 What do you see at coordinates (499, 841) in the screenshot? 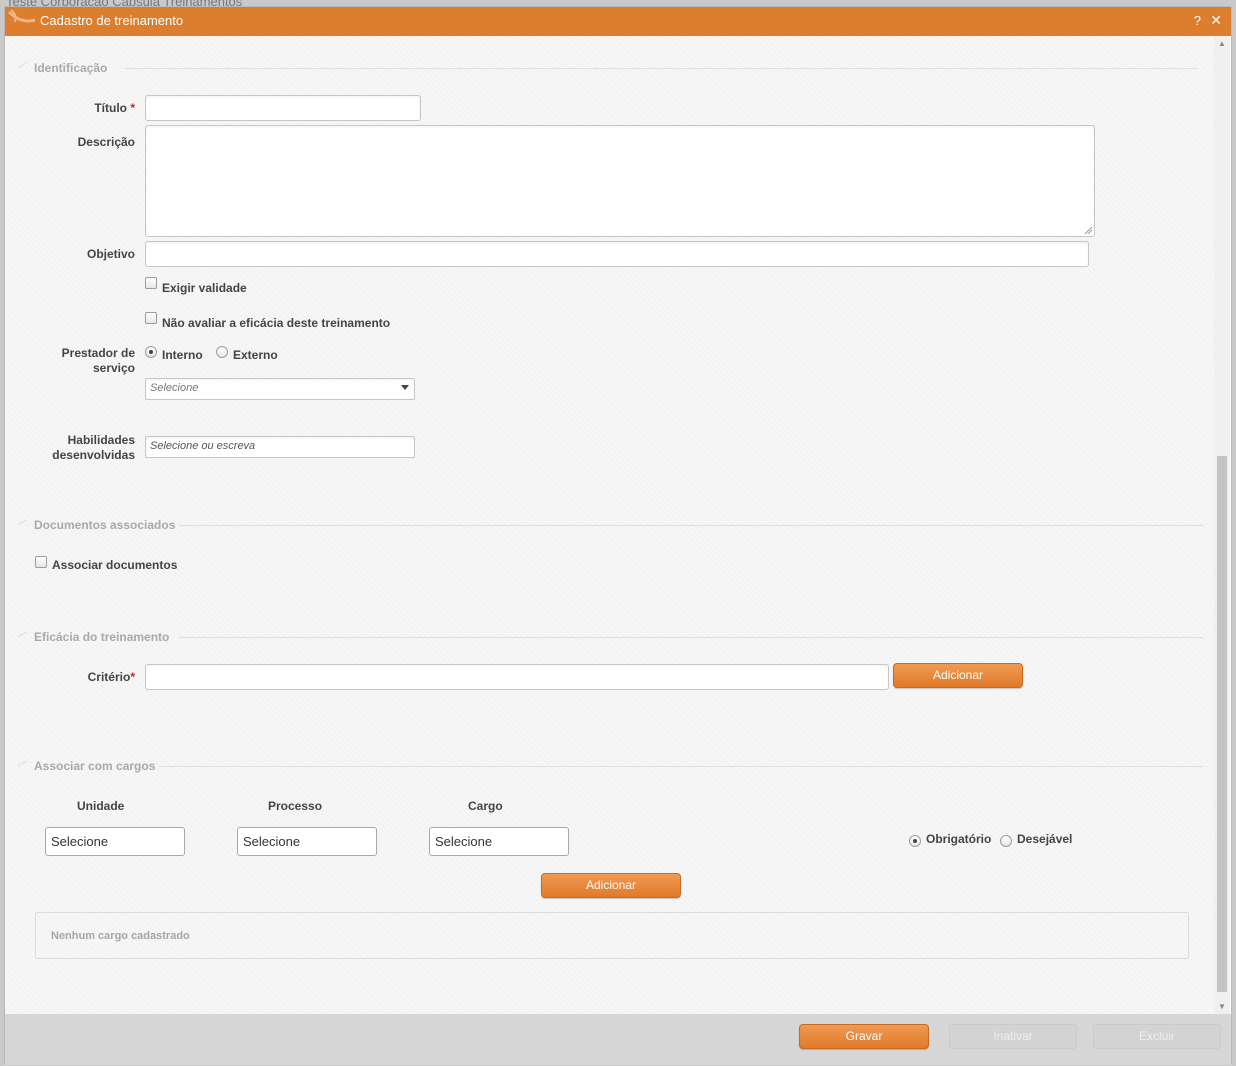
I see `cargo-select: Selecione` at bounding box center [499, 841].